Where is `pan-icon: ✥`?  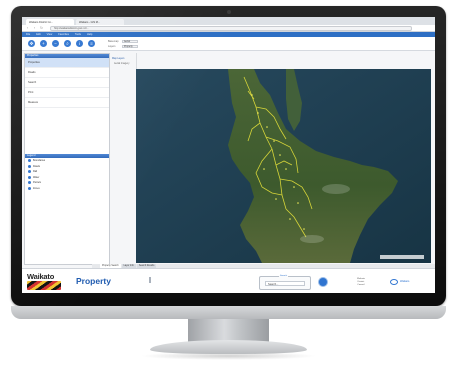 pan-icon: ✥ is located at coordinates (31, 43).